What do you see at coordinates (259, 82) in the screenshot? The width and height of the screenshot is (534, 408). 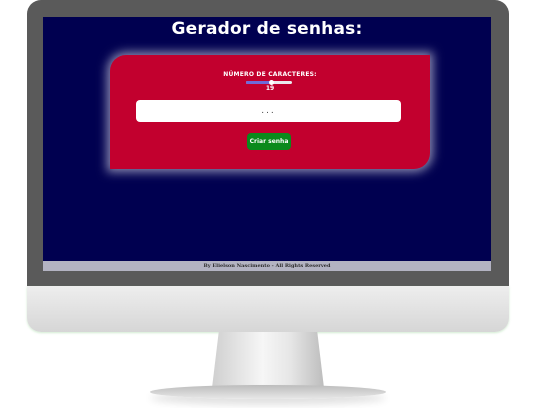 I see `length-slider-fill` at bounding box center [259, 82].